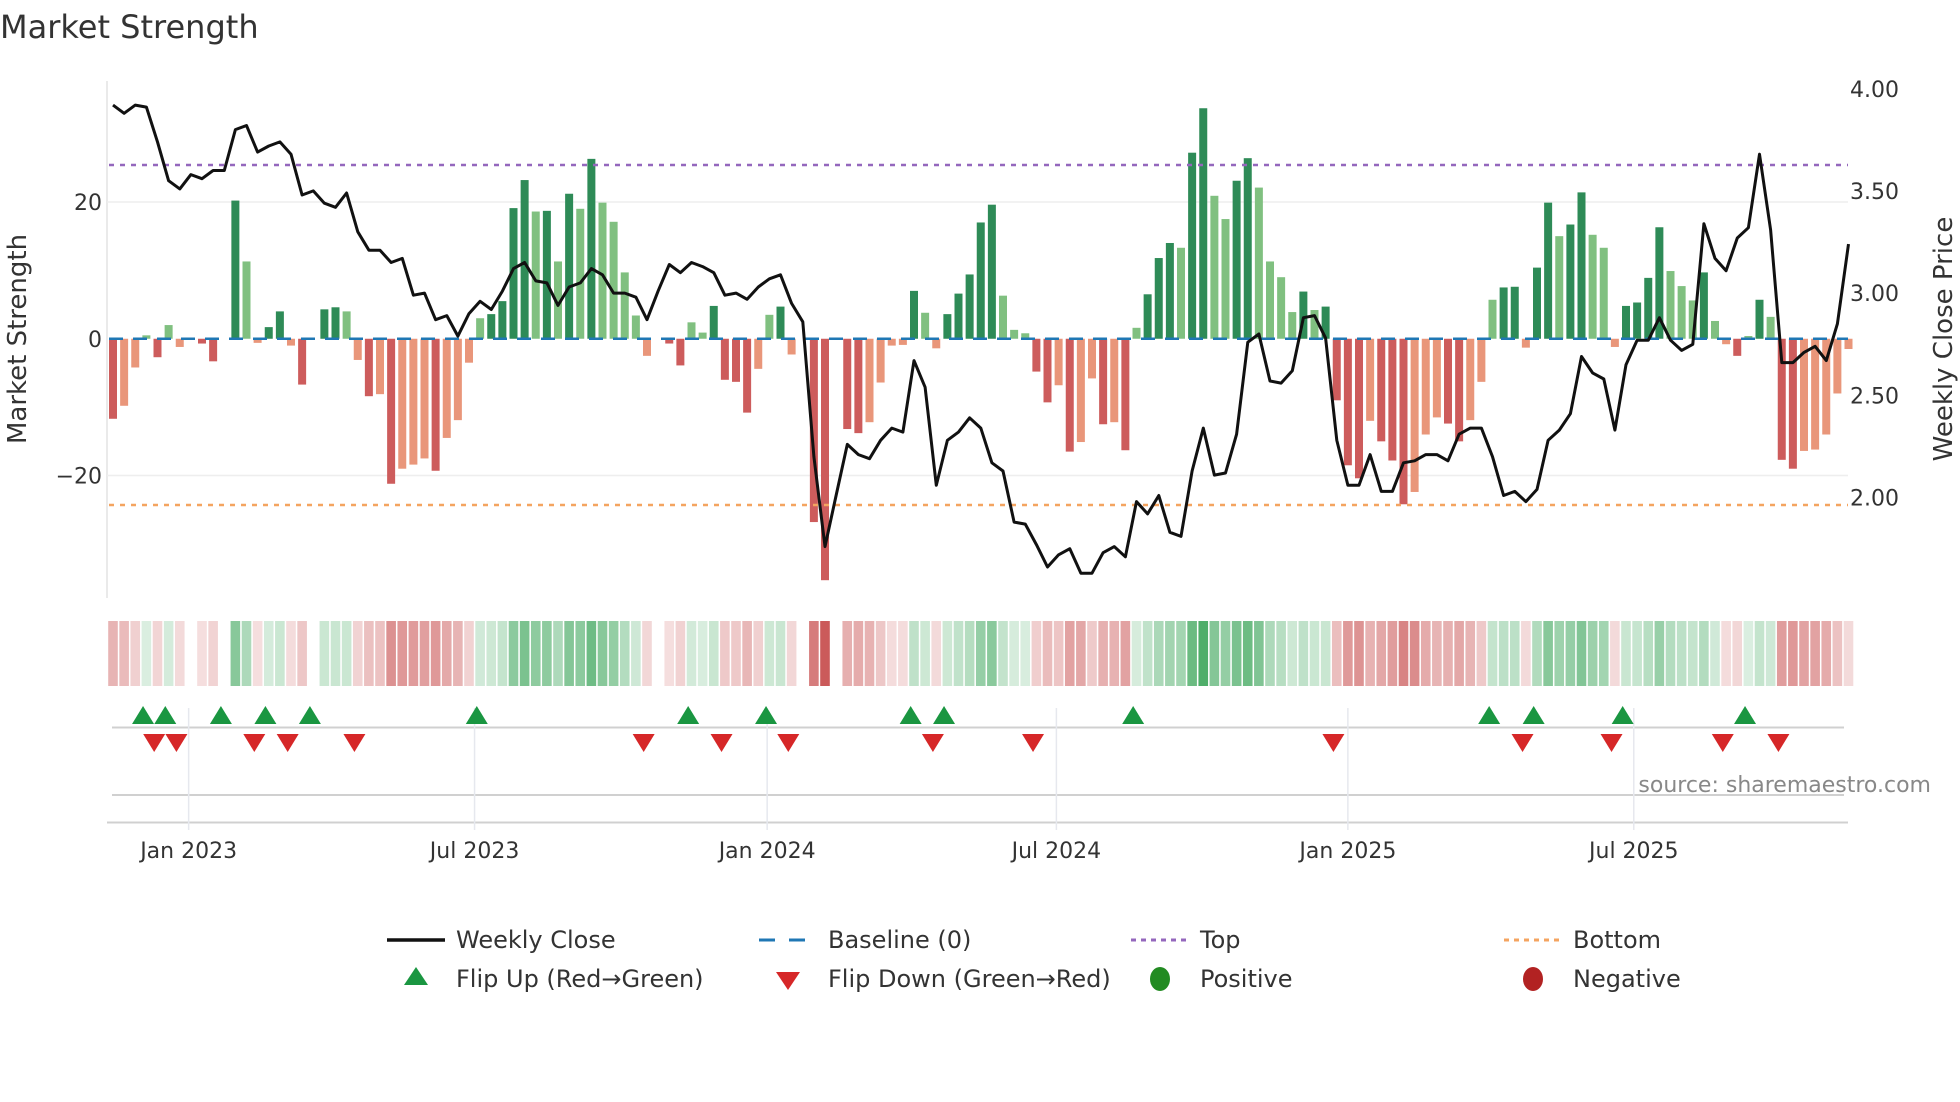 This screenshot has width=1960, height=1102. Describe the element at coordinates (1627, 979) in the screenshot. I see `legend-negative-label: Negative` at that location.